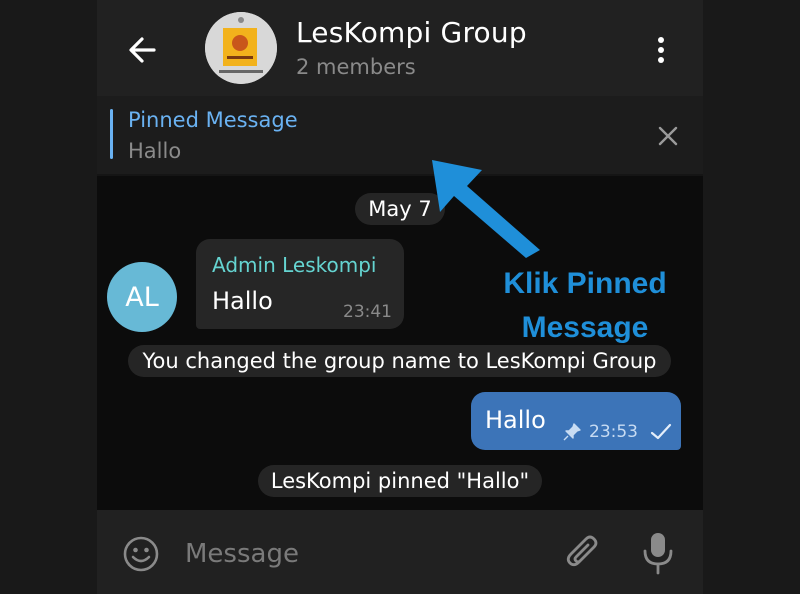 Image resolution: width=800 pixels, height=594 pixels. I want to click on pinned-title: Pinned Message, so click(213, 120).